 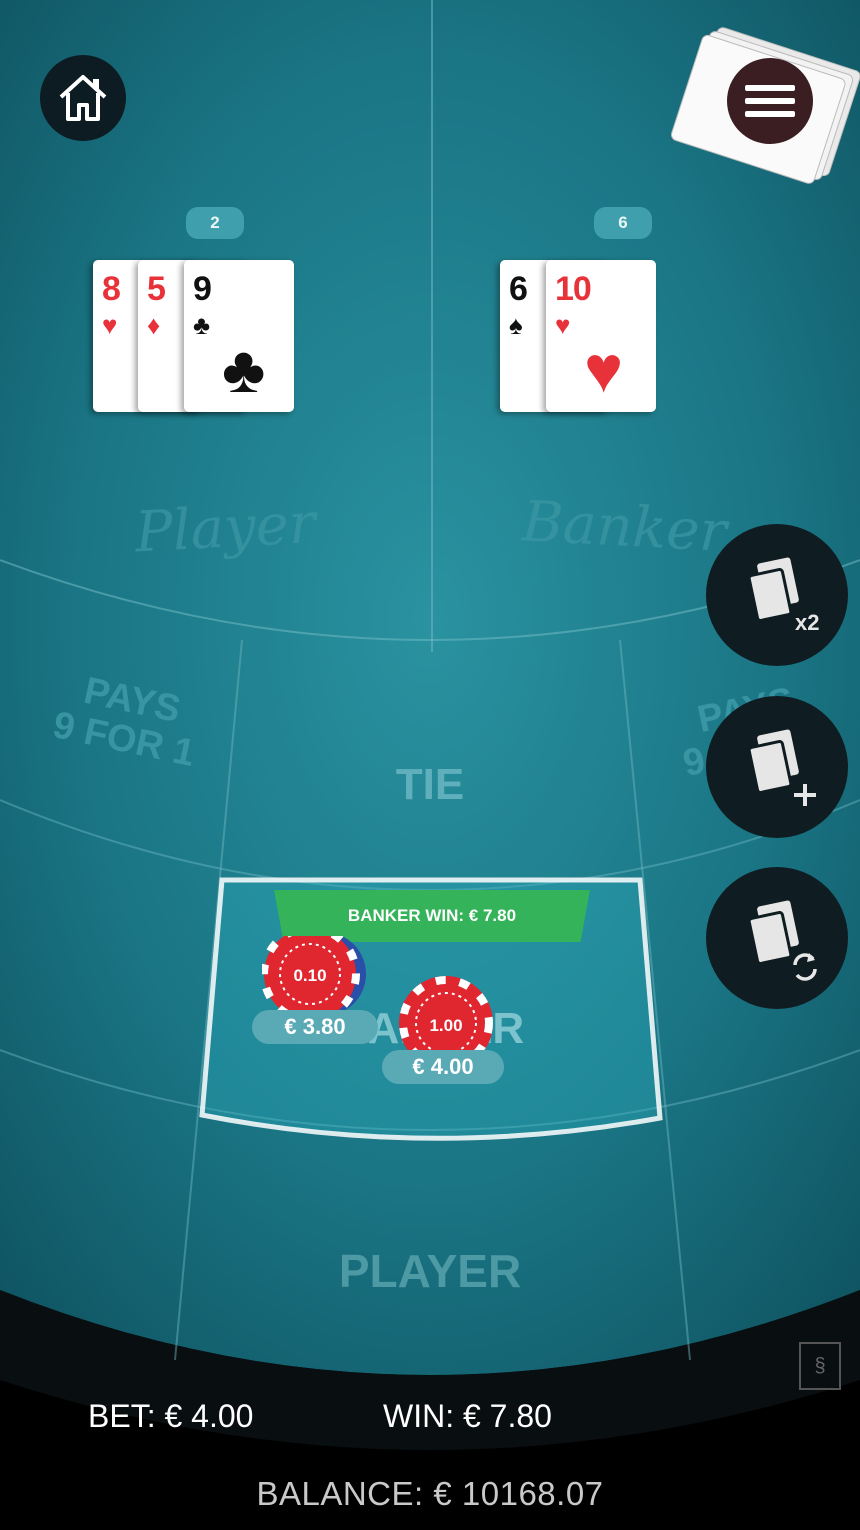 I want to click on chip-large-value: 1.00, so click(x=445, y=1025).